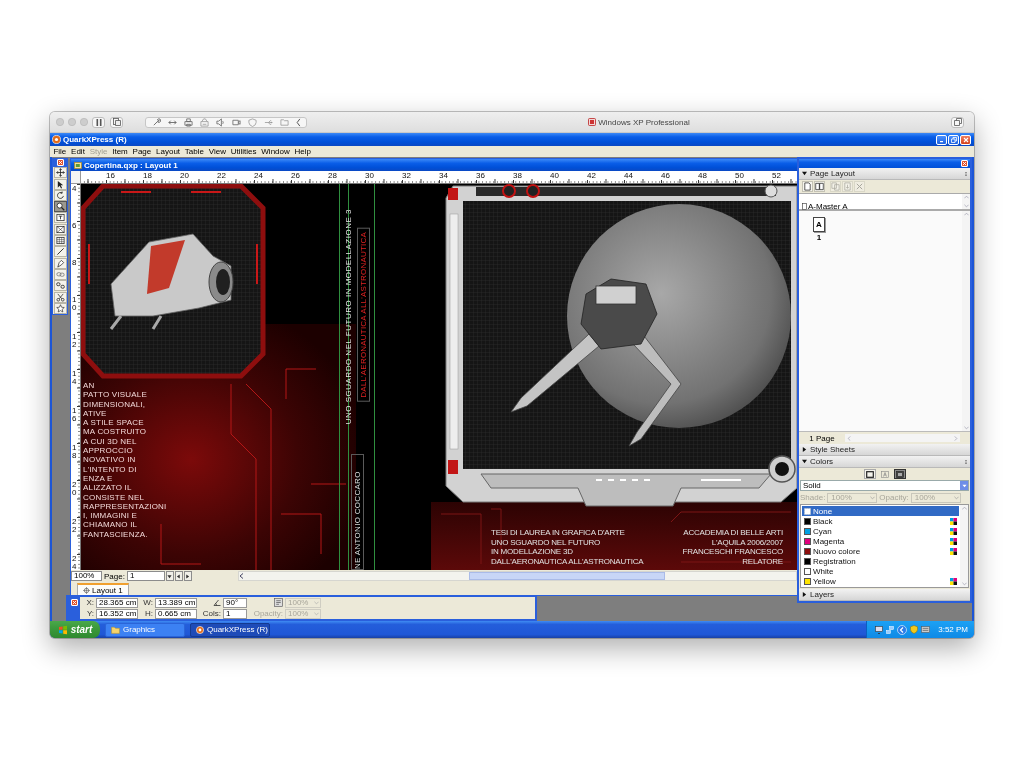 The height and width of the screenshot is (768, 1024). What do you see at coordinates (60, 184) in the screenshot?
I see `content-tool-button` at bounding box center [60, 184].